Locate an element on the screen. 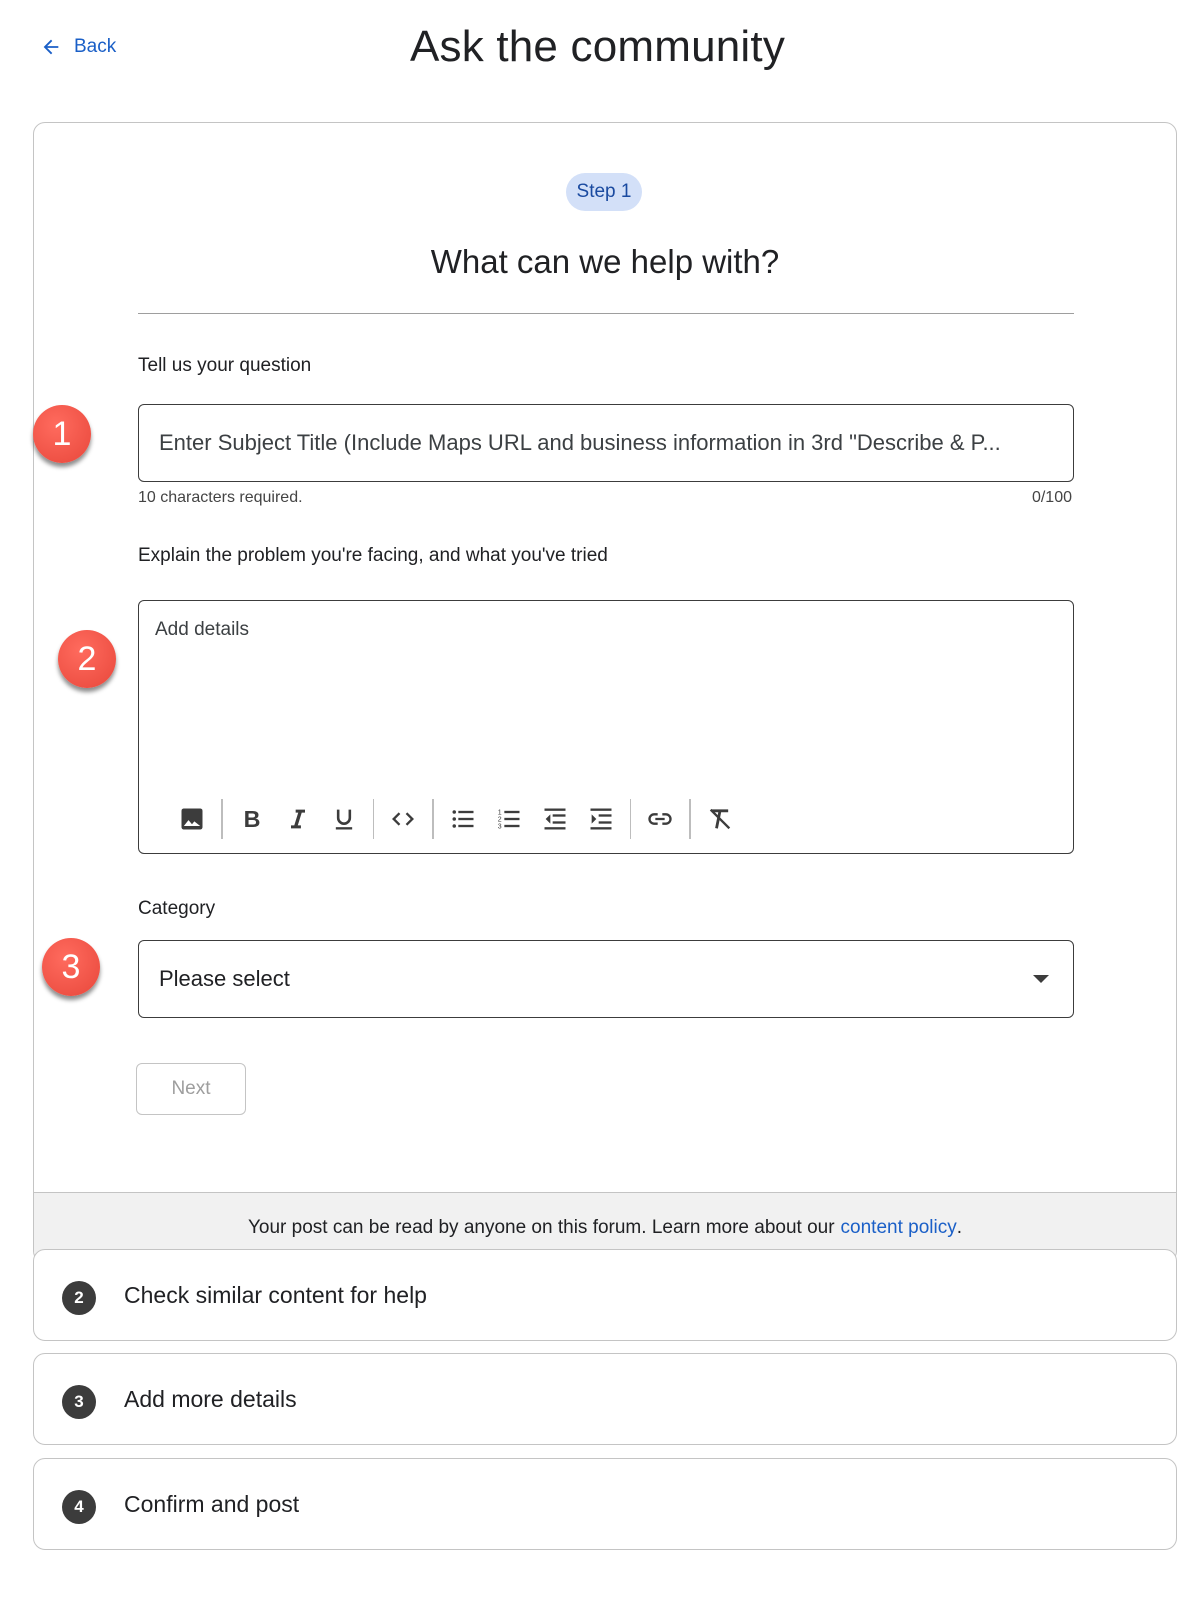 Image resolution: width=1195 pixels, height=1600 pixels. numbered-list-icon: 123 is located at coordinates (508, 819).